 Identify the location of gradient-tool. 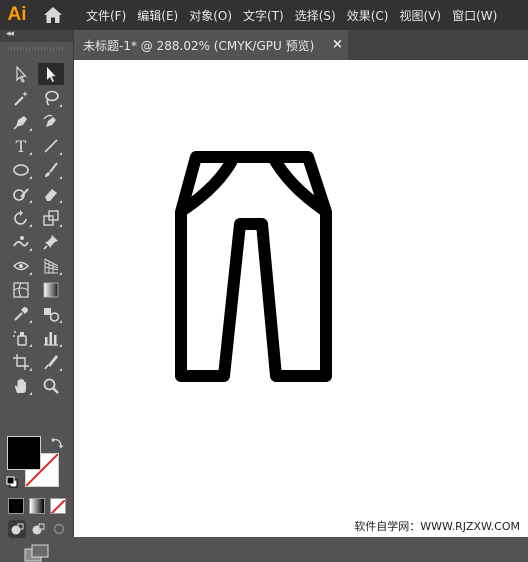
(51, 290).